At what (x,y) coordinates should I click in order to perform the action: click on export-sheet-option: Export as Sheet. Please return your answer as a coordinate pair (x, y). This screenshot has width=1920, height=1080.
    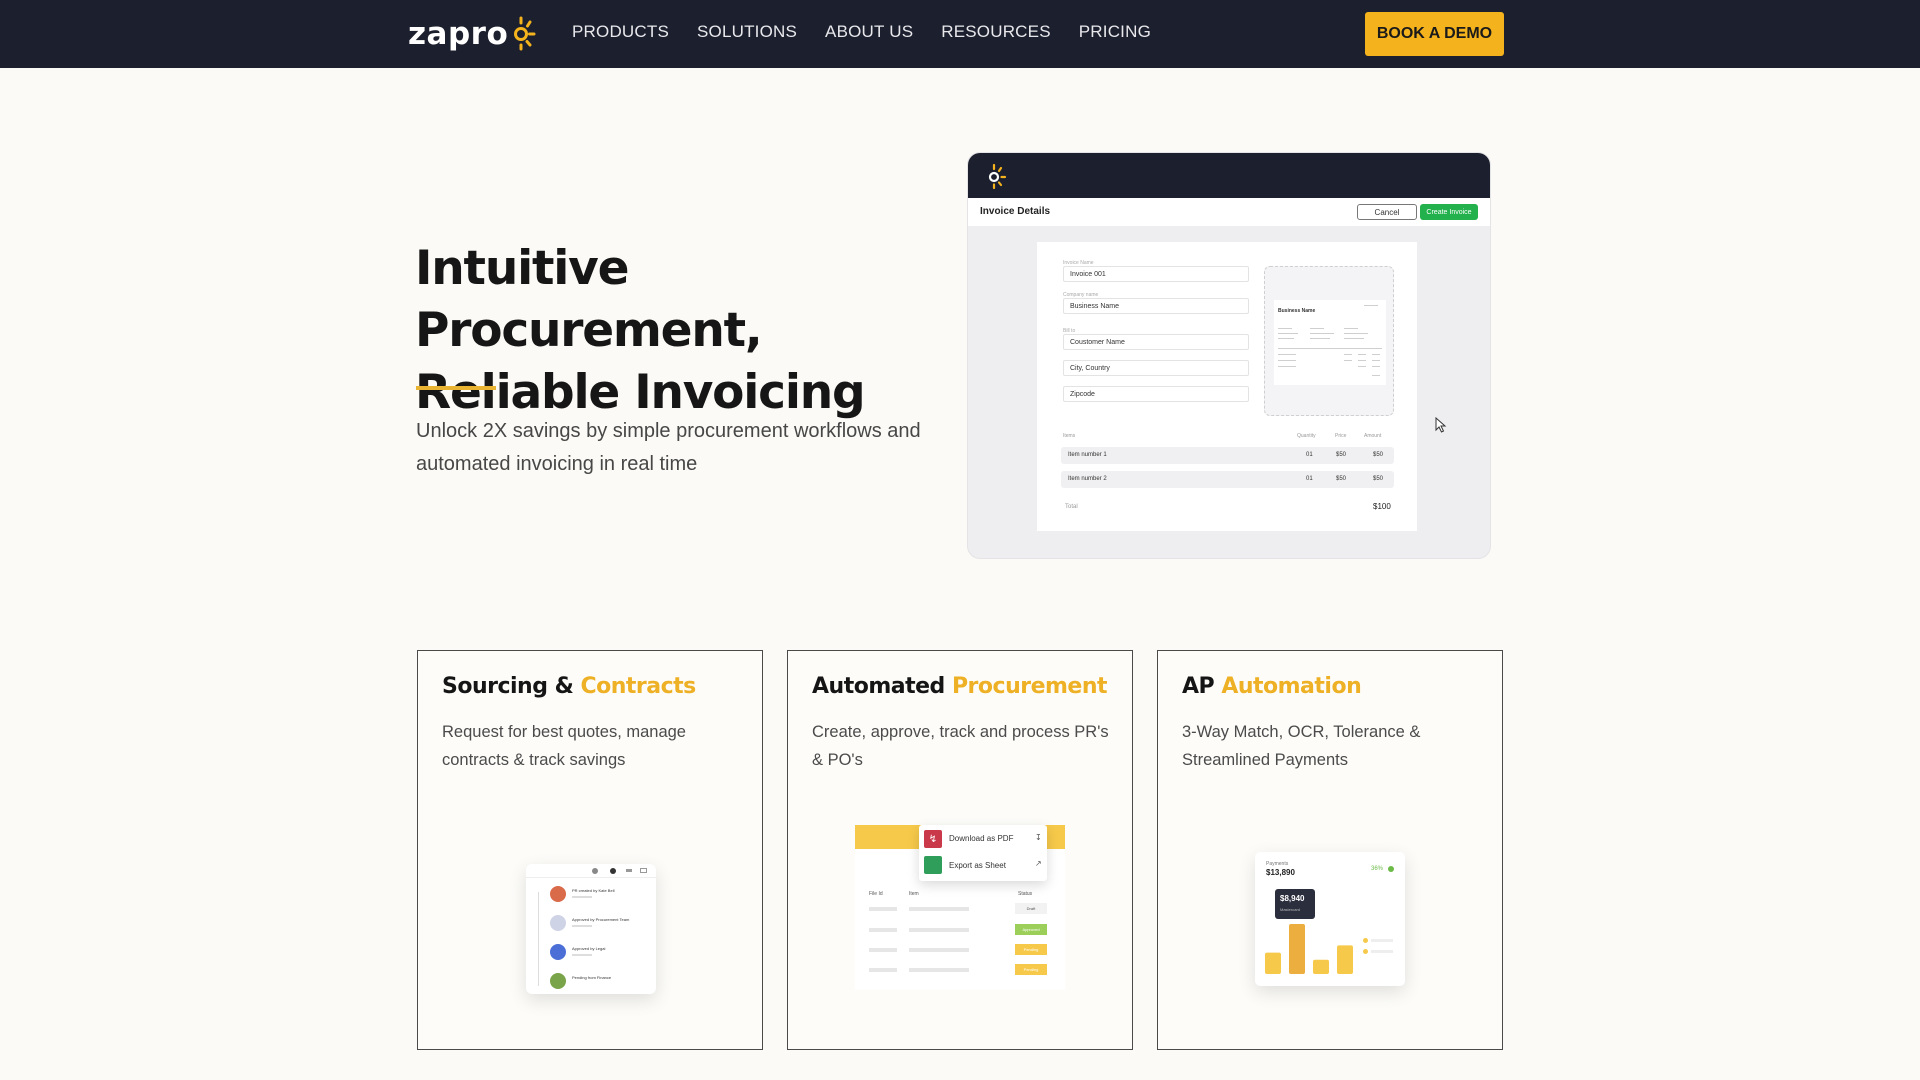
    Looking at the image, I should click on (977, 865).